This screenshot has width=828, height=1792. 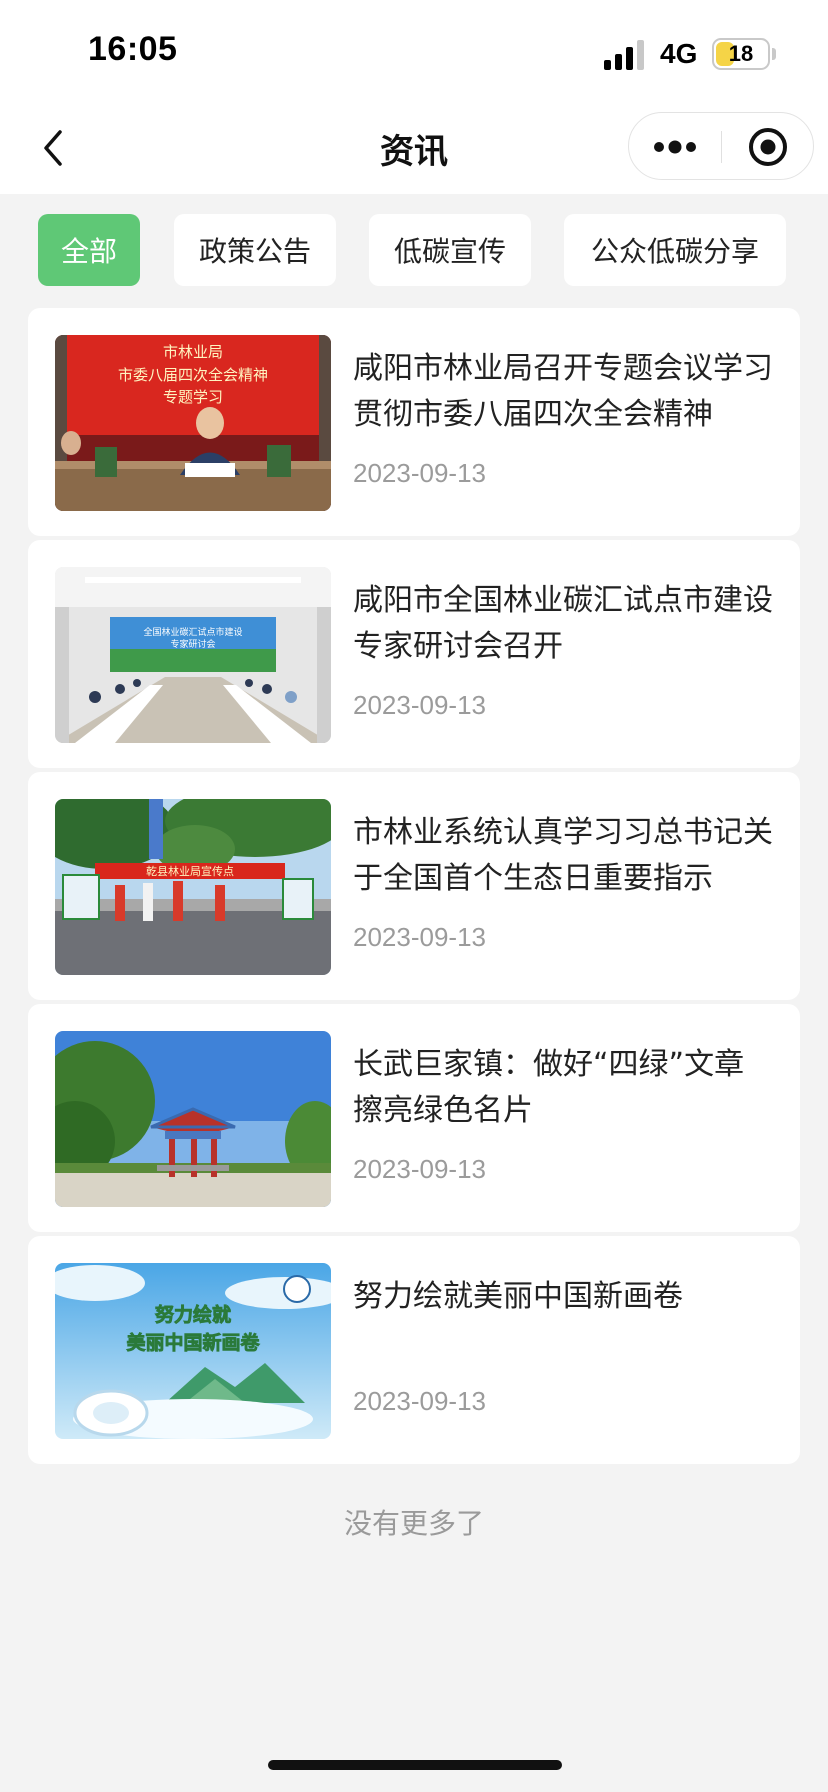 I want to click on thumb-text: 乾县林业局宣传点, so click(x=190, y=871).